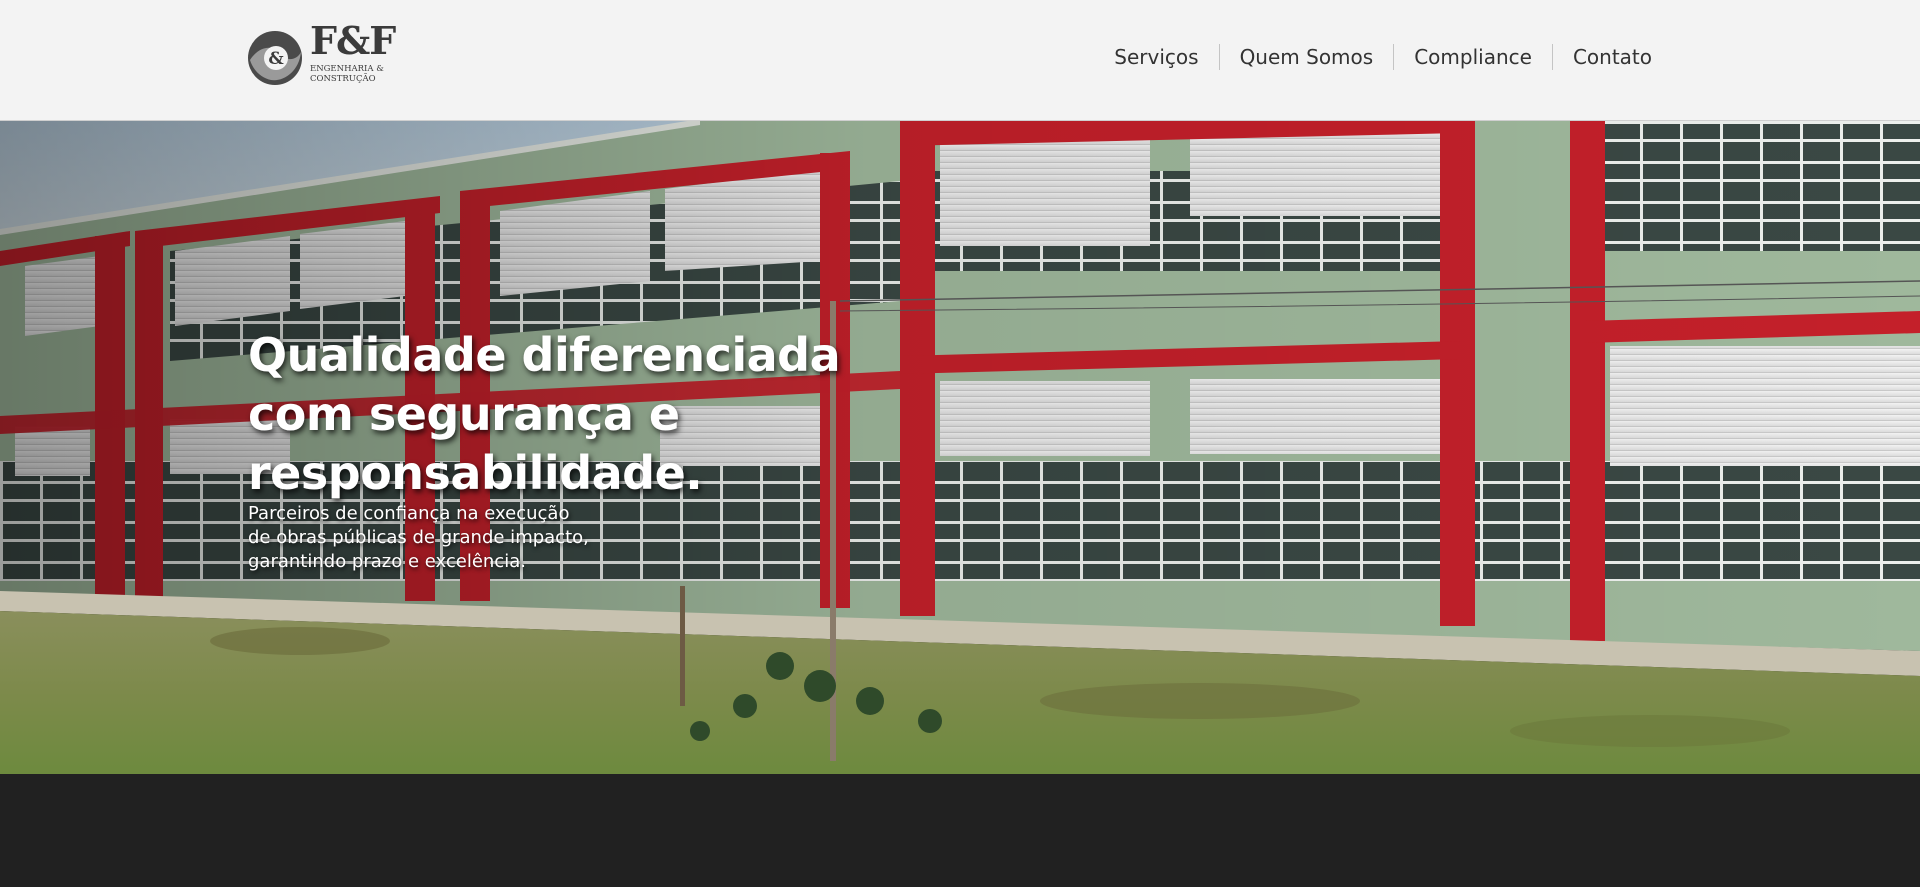 This screenshot has height=887, width=1920. What do you see at coordinates (1156, 57) in the screenshot?
I see `nav-link-servicos: Serviços` at bounding box center [1156, 57].